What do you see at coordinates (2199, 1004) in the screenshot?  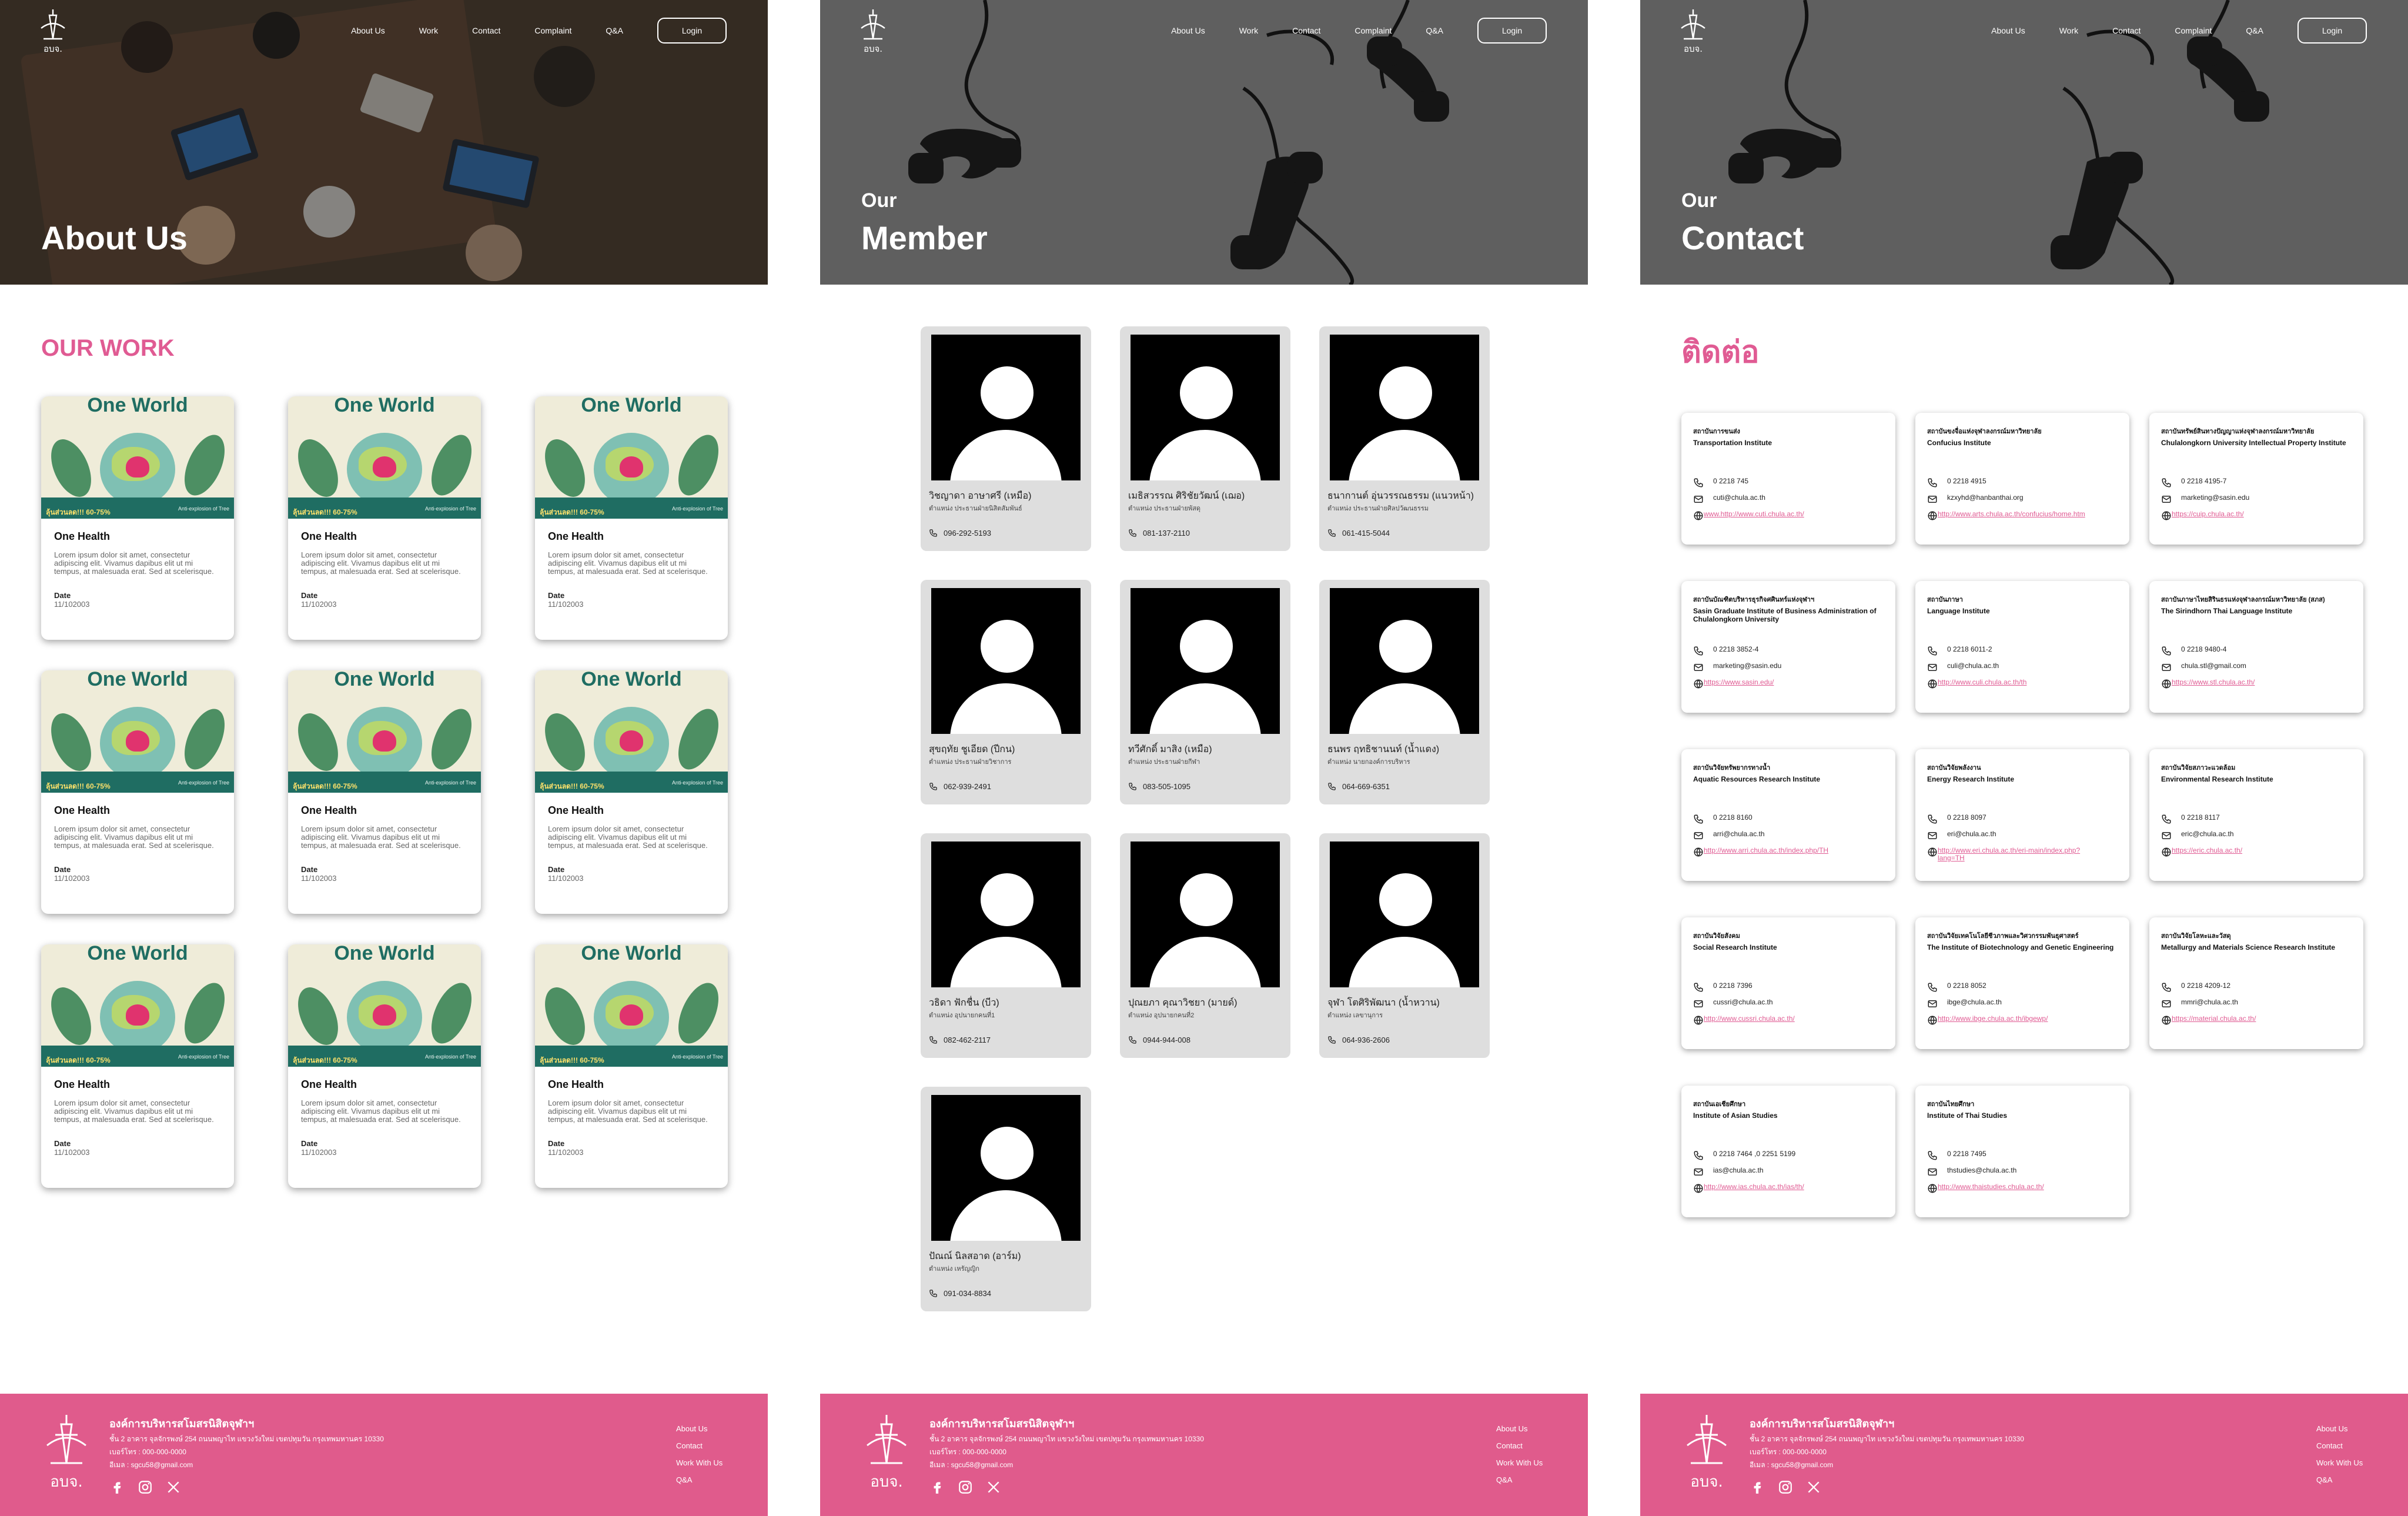 I see `institute-email: mmri@chula.ac.th` at bounding box center [2199, 1004].